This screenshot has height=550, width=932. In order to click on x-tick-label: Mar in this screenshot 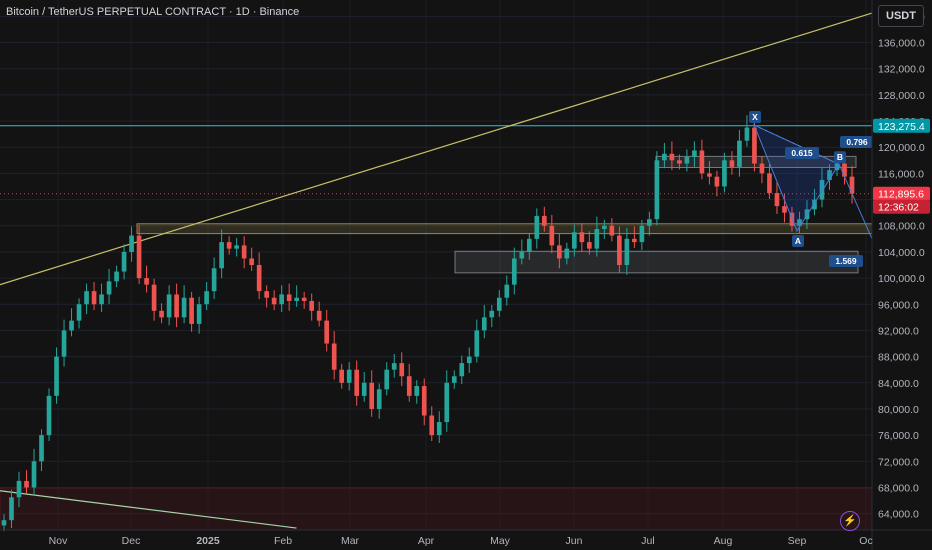, I will do `click(350, 541)`.